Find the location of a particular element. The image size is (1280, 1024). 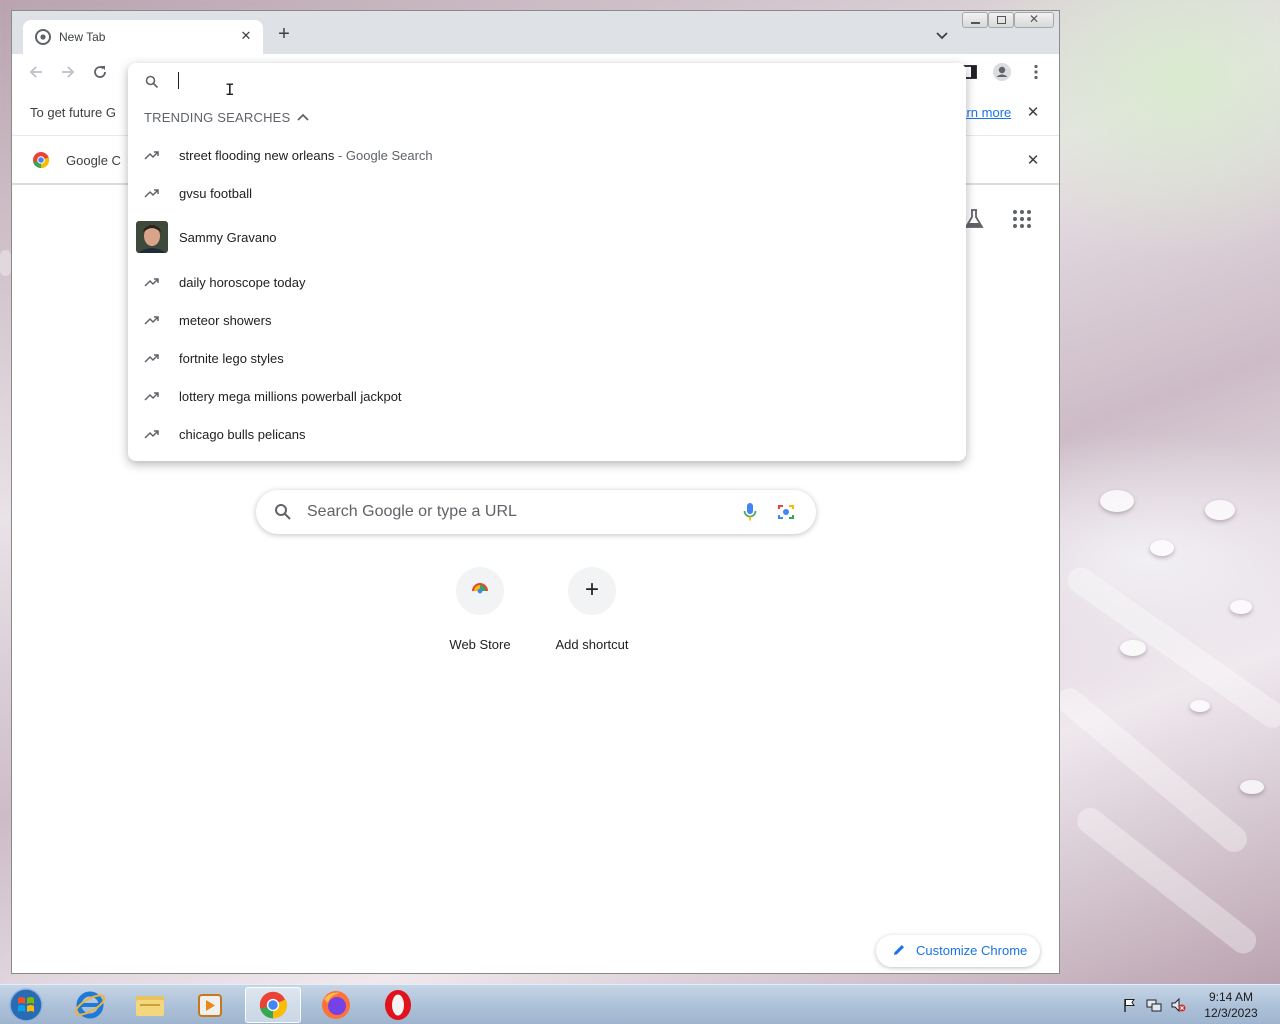

suggestion-row: fortnite lego styles is located at coordinates (547, 358).